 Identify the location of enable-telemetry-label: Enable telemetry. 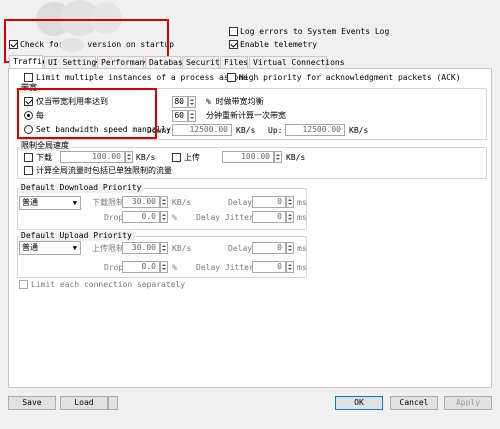
(279, 44).